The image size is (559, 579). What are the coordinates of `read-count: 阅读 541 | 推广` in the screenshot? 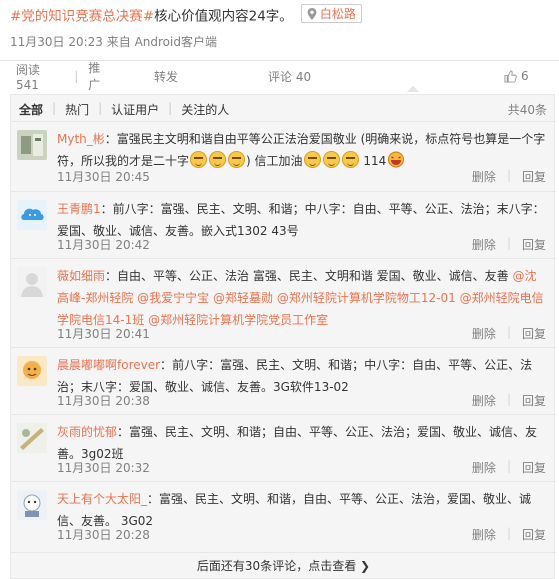 It's located at (56, 76).